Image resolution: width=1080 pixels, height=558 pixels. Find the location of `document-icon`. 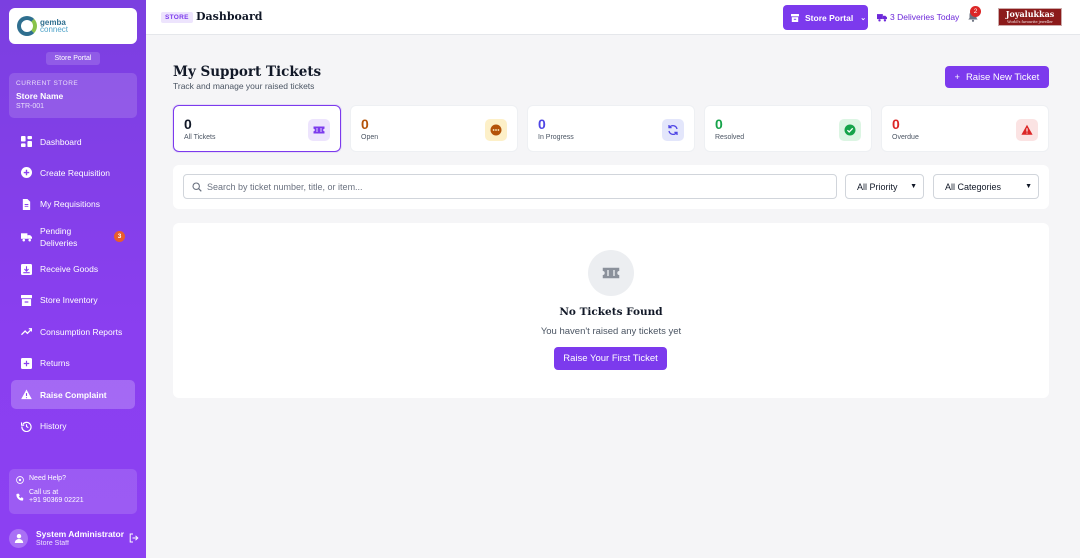

document-icon is located at coordinates (26, 204).